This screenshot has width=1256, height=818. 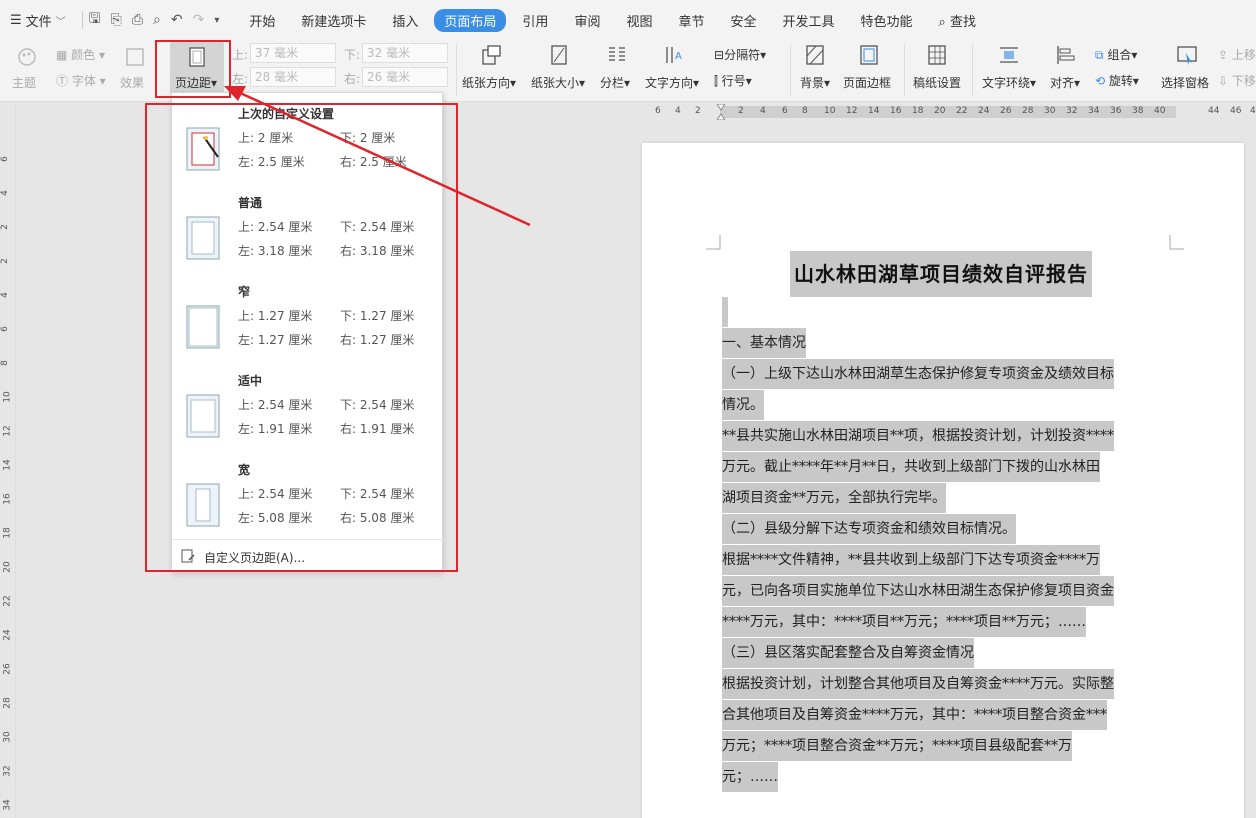 I want to click on vertical-ruler: 6 4 2 2 4 6 8 10 12 14 16 18 20 22 24 26 28 30 32 34, so click(x=8, y=461).